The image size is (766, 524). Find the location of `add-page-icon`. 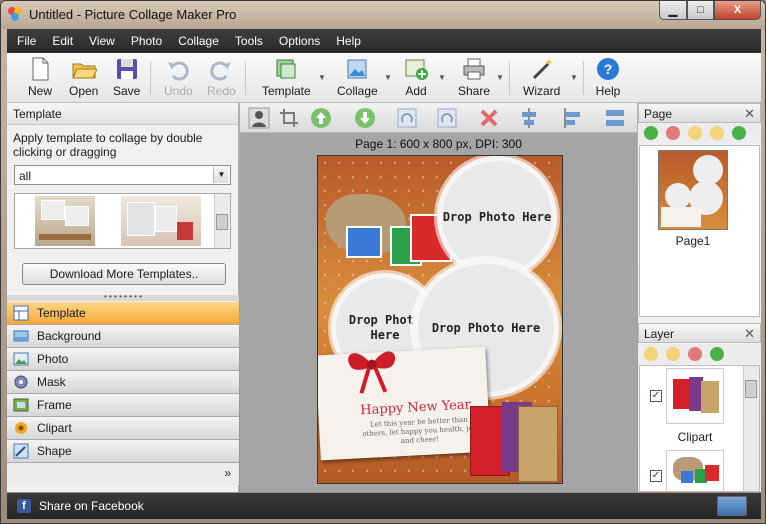

add-page-icon is located at coordinates (651, 133).